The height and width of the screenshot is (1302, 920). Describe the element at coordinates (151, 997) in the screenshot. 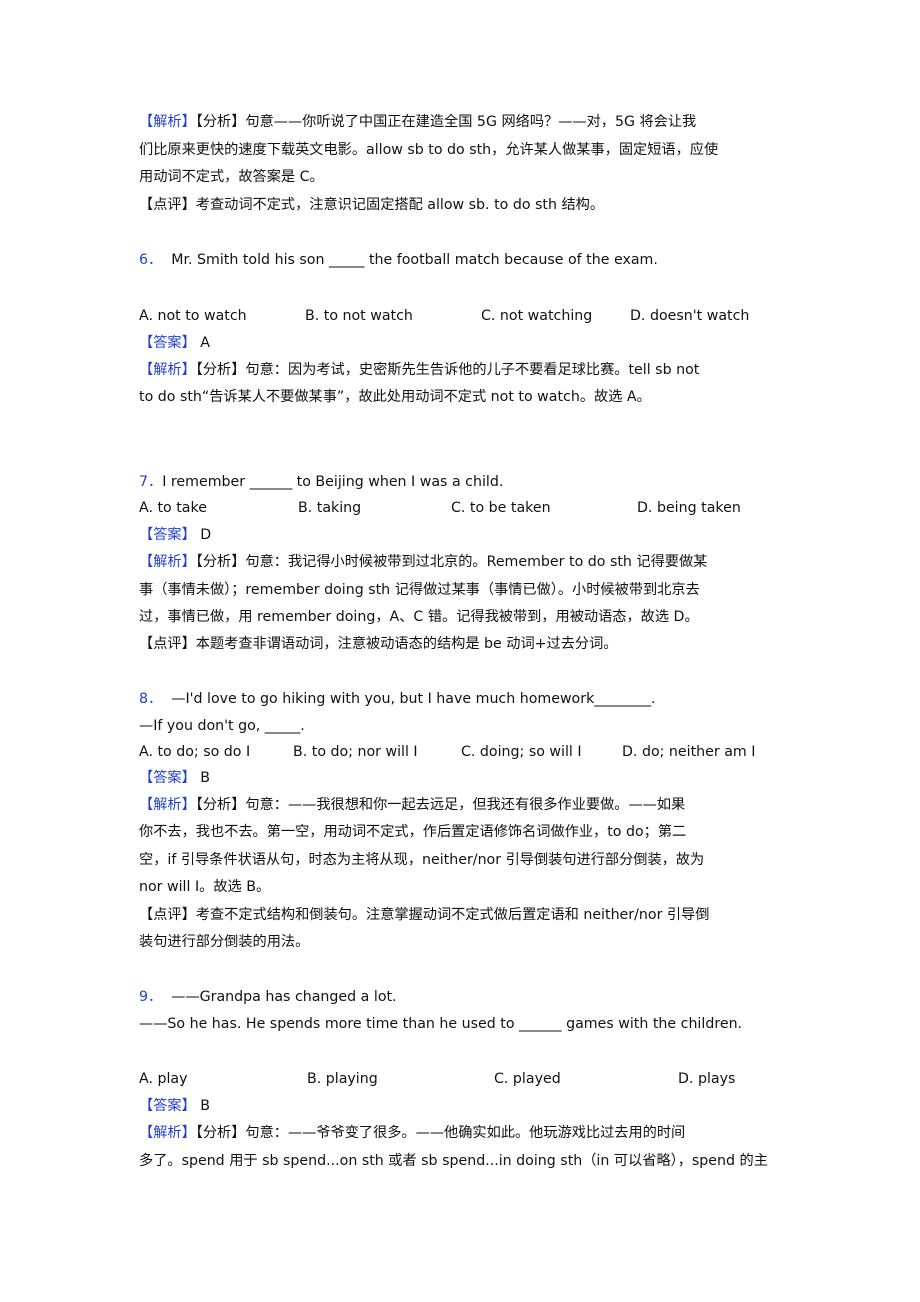

I see `question-number: 9．` at that location.